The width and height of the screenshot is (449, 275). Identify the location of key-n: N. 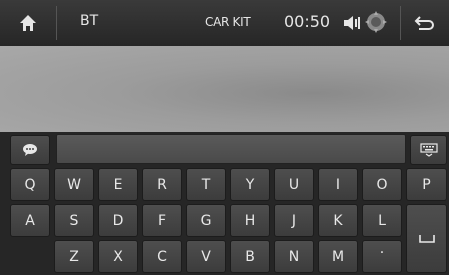
(294, 256).